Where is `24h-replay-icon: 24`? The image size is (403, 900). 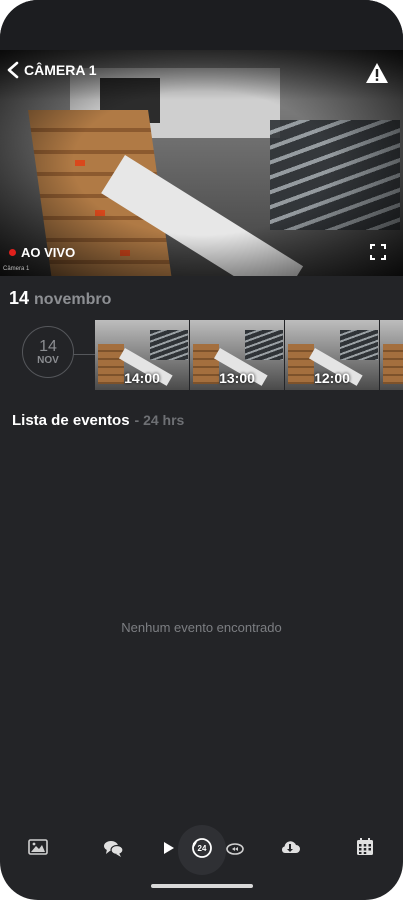 24h-replay-icon: 24 is located at coordinates (202, 848).